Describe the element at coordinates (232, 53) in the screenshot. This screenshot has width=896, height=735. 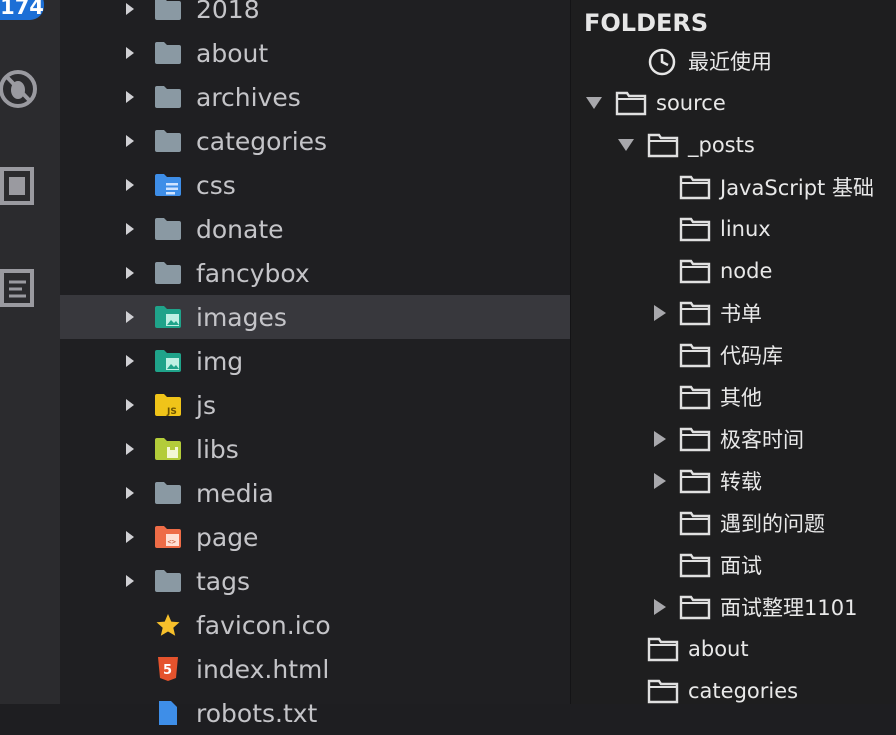
I see `explorer-item-label: about` at that location.